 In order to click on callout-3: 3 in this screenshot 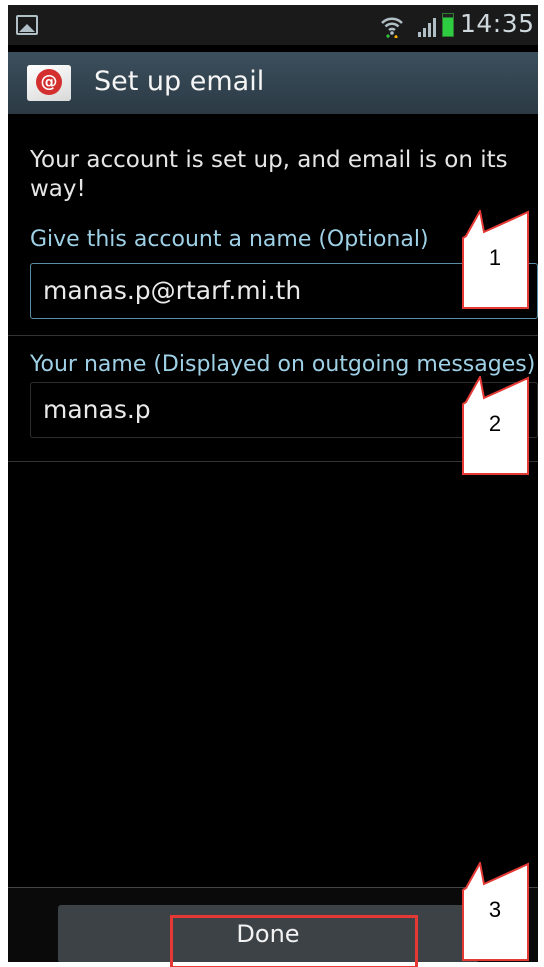, I will do `click(502, 912)`.